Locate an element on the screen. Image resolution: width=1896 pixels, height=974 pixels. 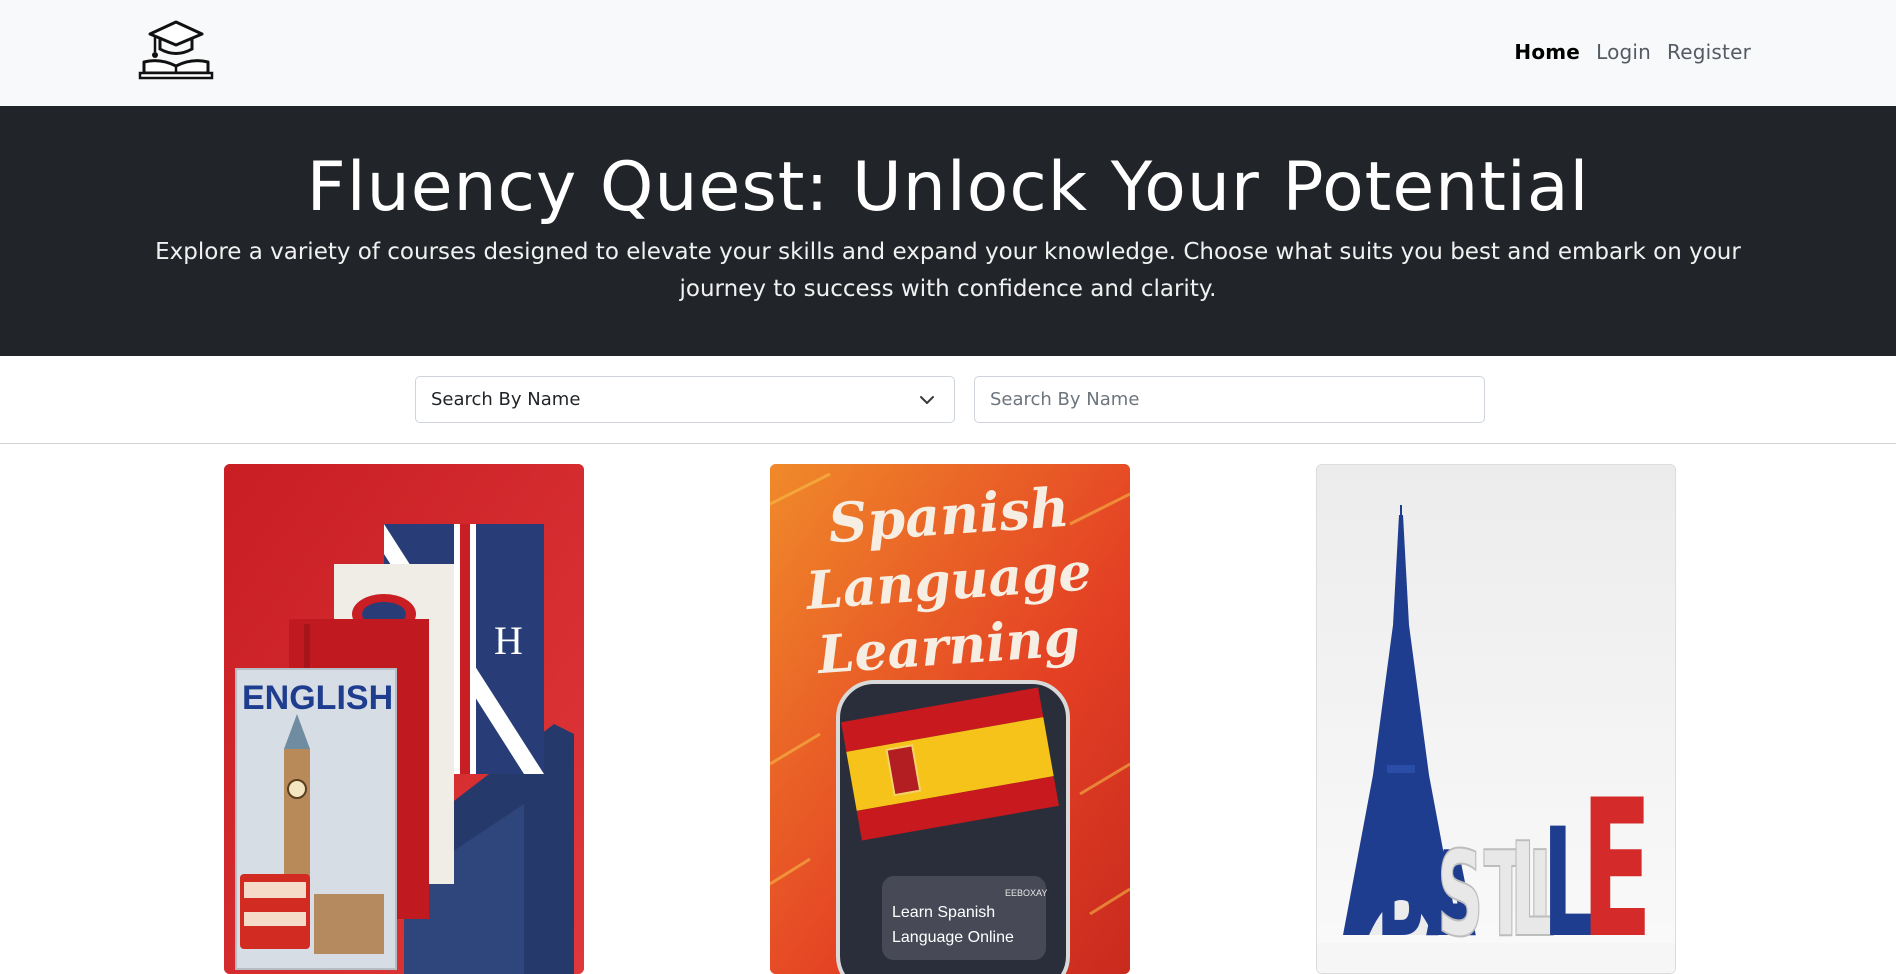
nav-link-login: Login is located at coordinates (1623, 52).